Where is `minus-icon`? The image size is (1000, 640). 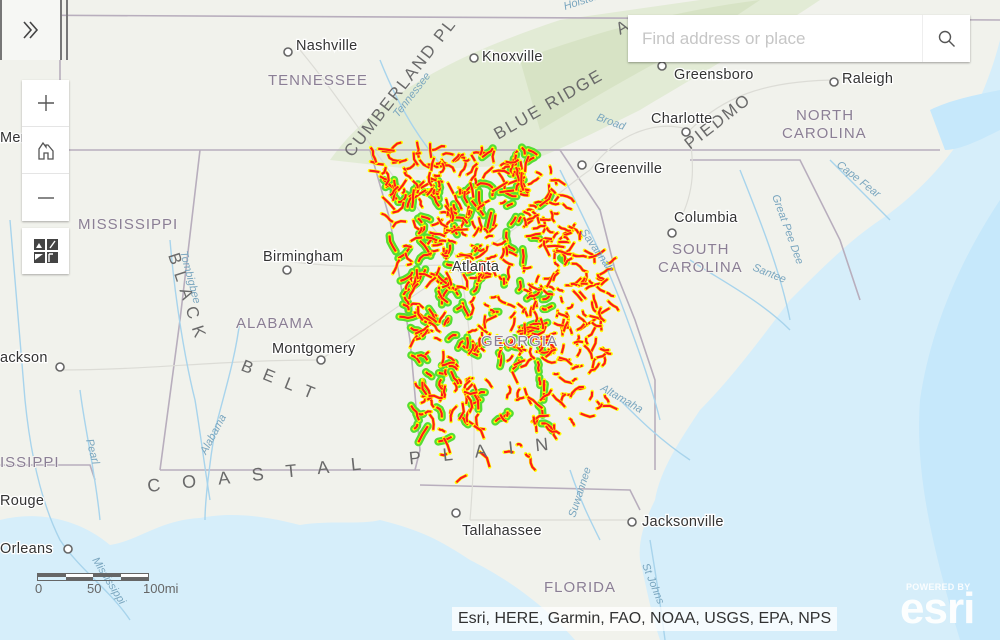
minus-icon is located at coordinates (45, 197).